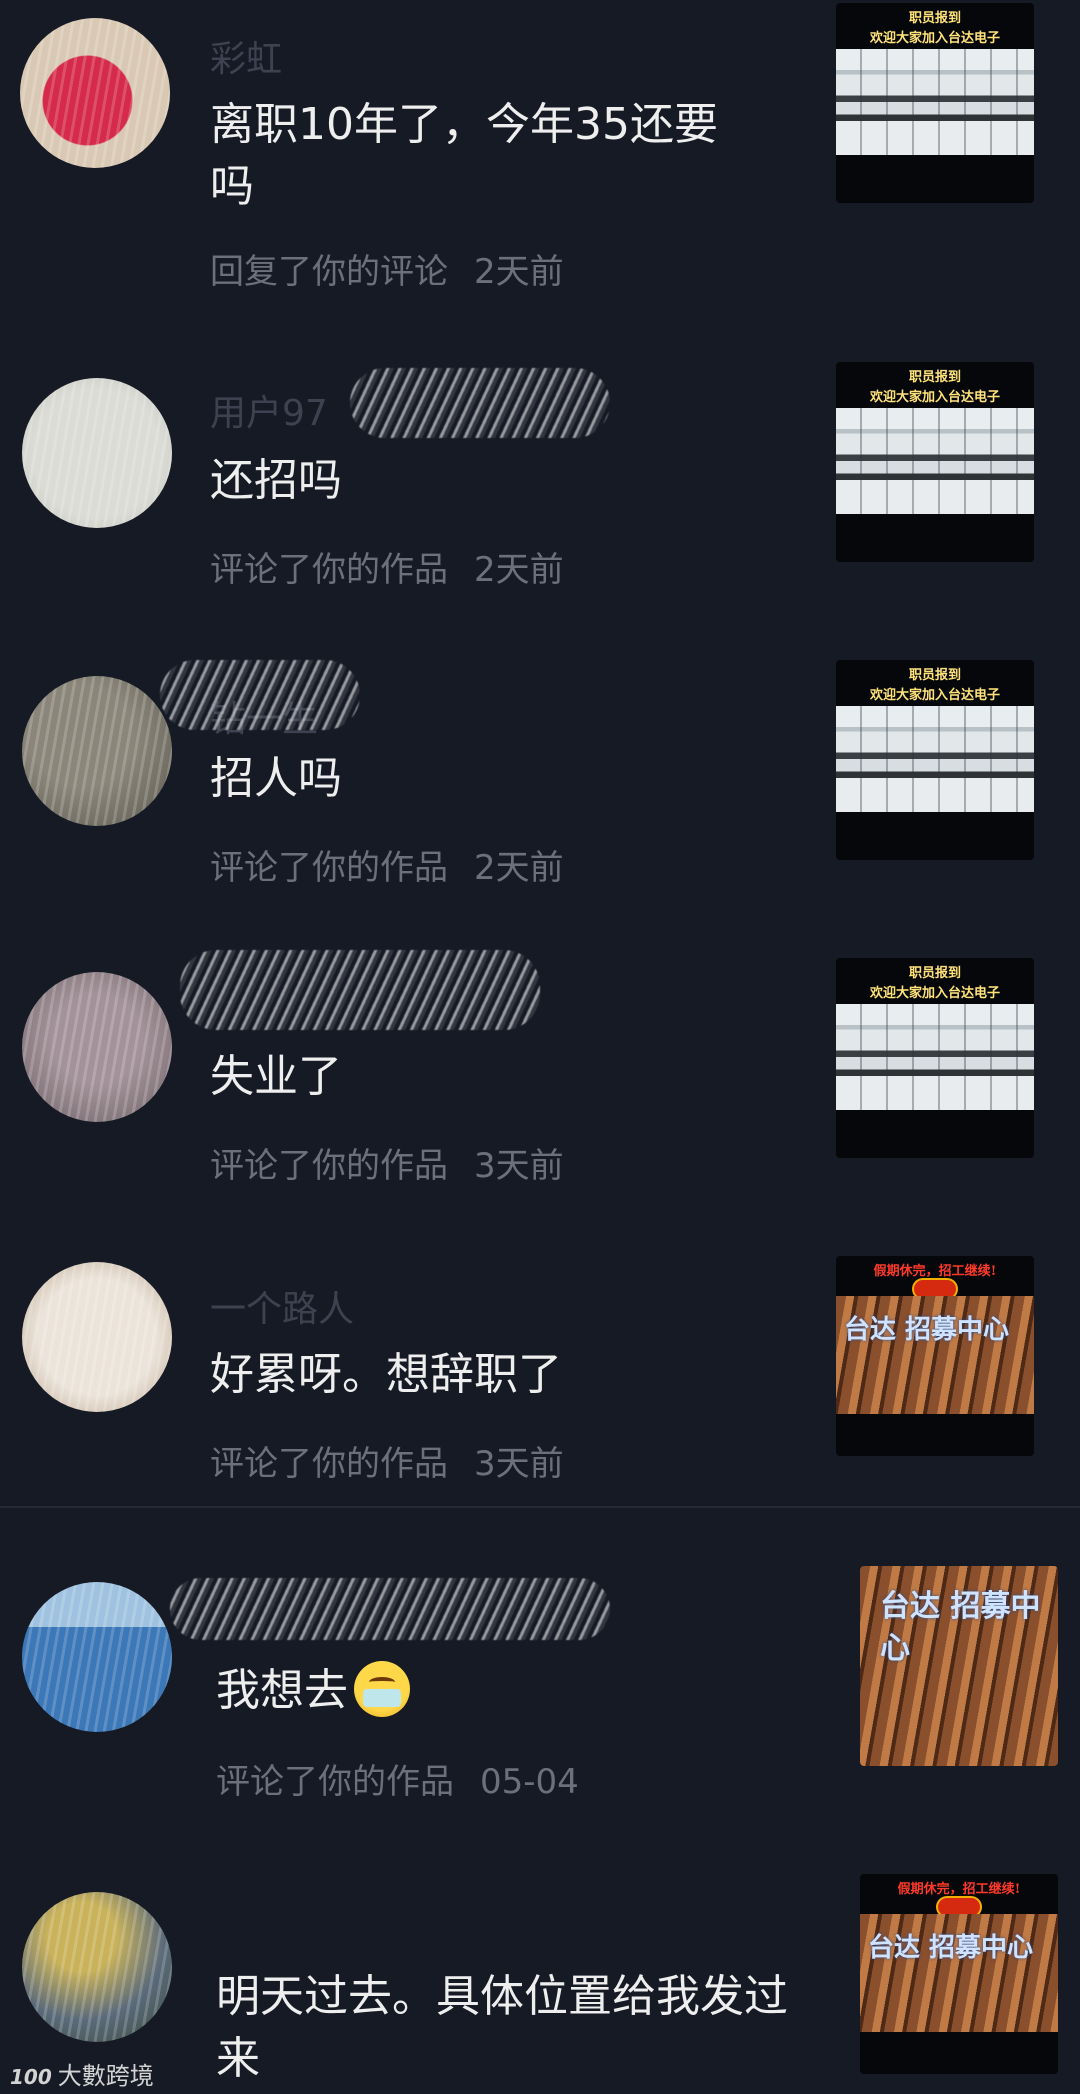  What do you see at coordinates (382, 1689) in the screenshot?
I see `mask-face-emoji-icon` at bounding box center [382, 1689].